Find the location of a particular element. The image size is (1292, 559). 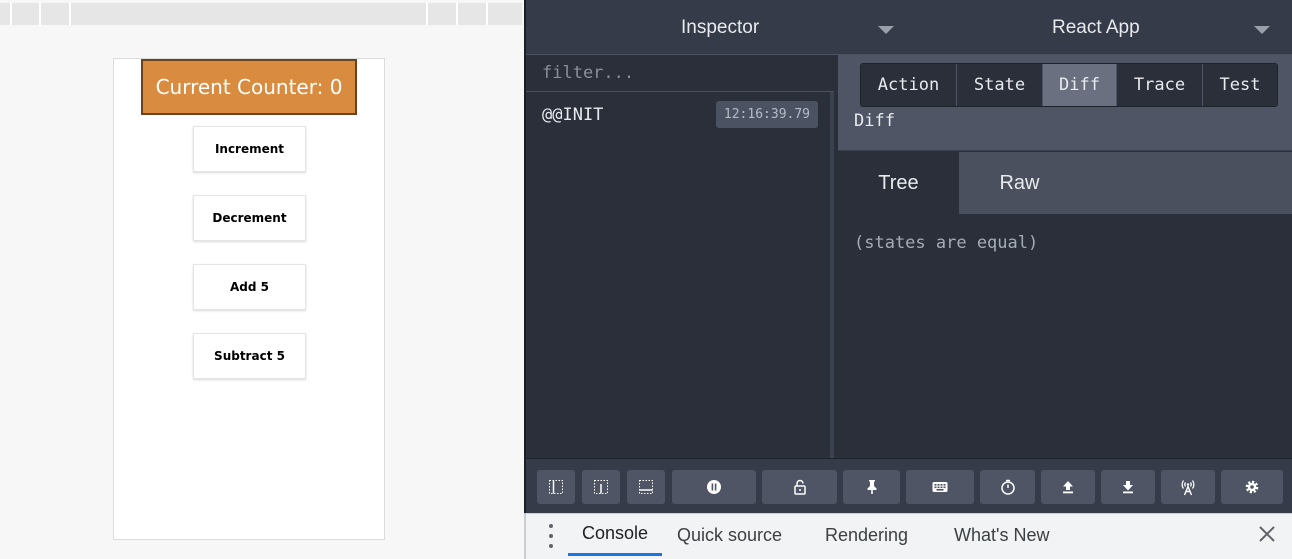

monitor-select-label: Inspector is located at coordinates (720, 27).